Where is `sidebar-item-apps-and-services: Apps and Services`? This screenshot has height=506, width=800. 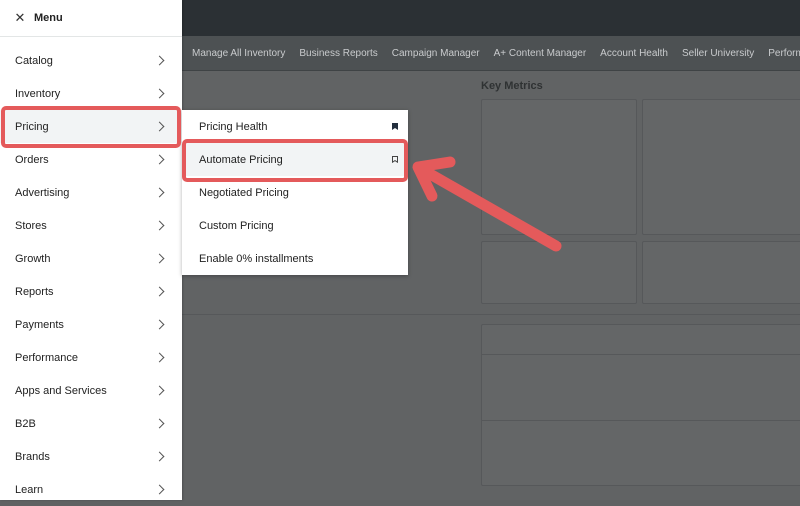
sidebar-item-apps-and-services: Apps and Services is located at coordinates (91, 390).